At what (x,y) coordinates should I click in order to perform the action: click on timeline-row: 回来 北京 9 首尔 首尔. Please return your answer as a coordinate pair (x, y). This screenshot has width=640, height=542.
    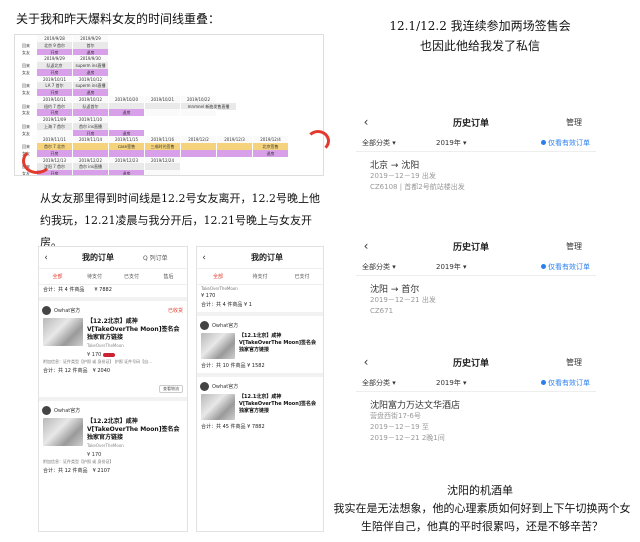
    Looking at the image, I should click on (169, 45).